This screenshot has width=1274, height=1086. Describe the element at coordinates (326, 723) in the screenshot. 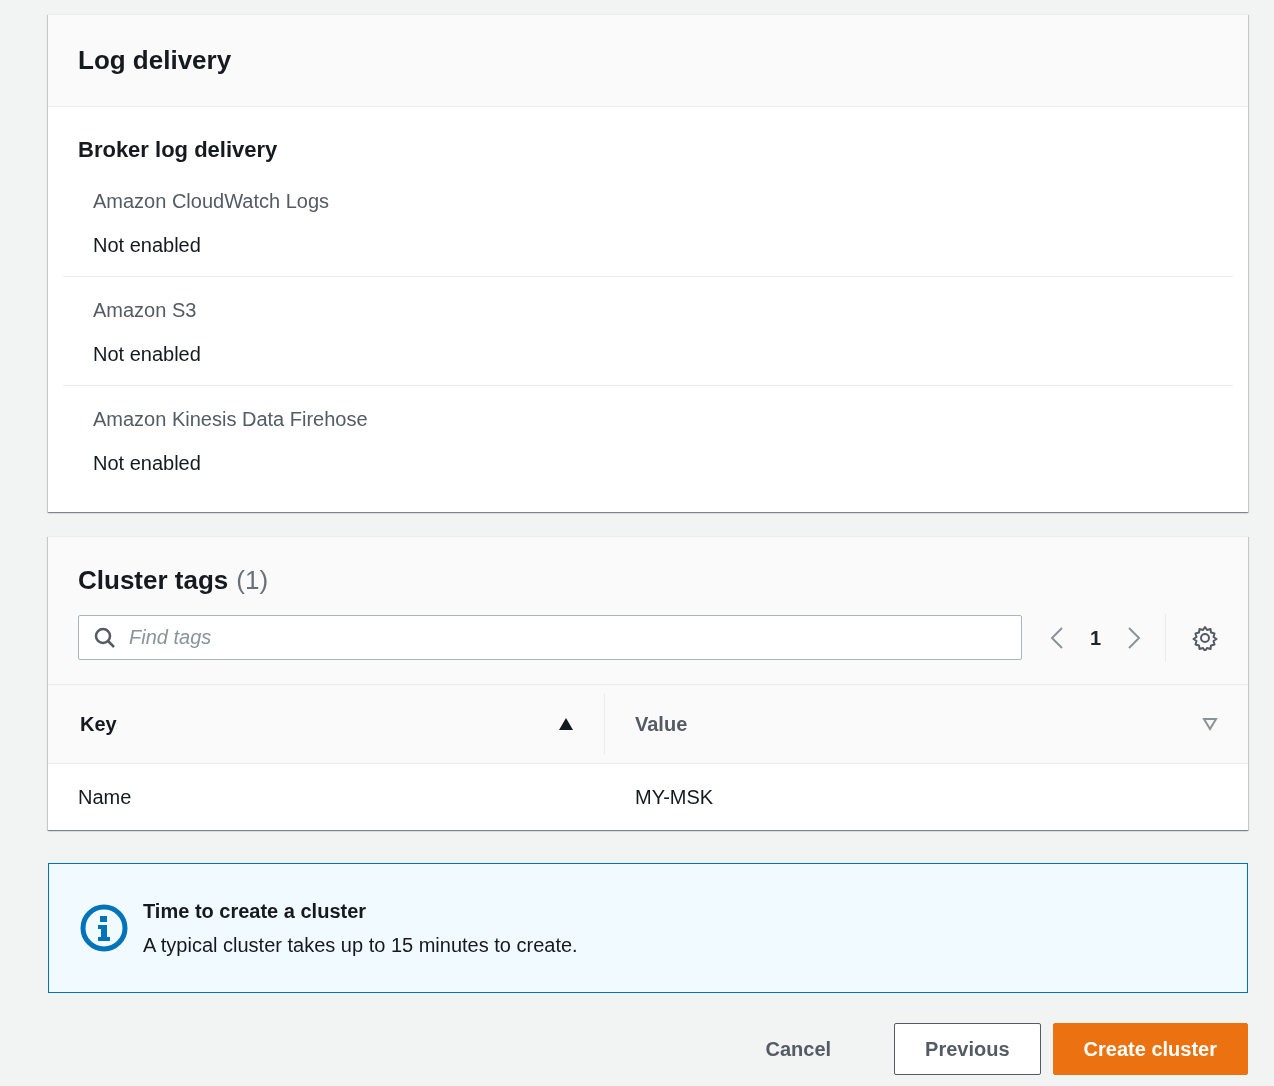

I see `column-header: Key` at that location.